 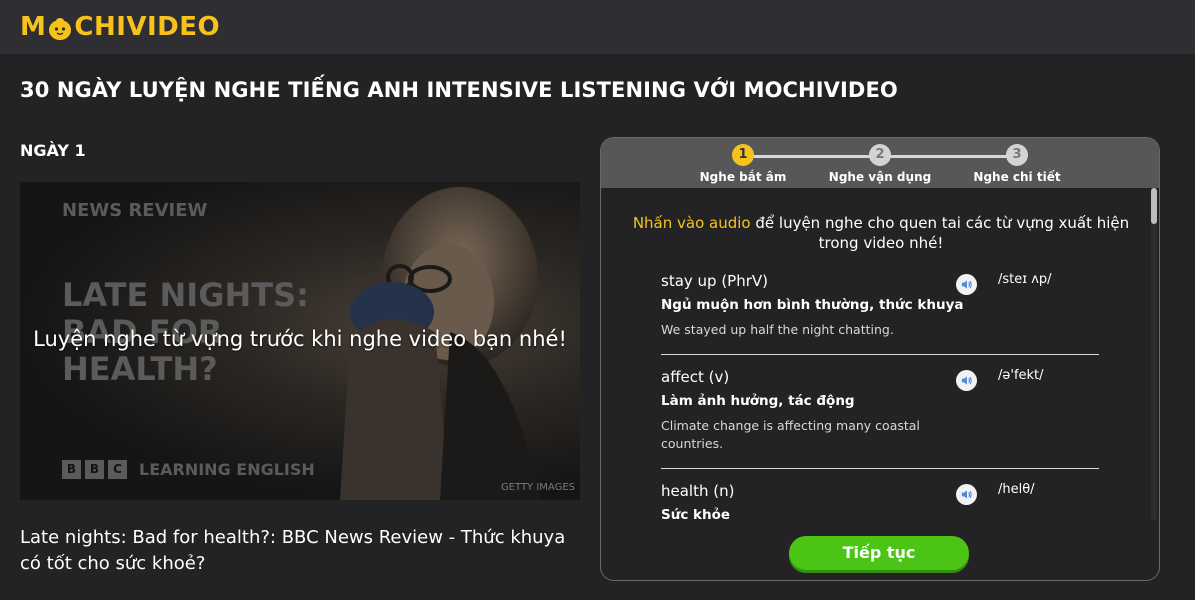 I want to click on logo-text-left: M, so click(x=33, y=27).